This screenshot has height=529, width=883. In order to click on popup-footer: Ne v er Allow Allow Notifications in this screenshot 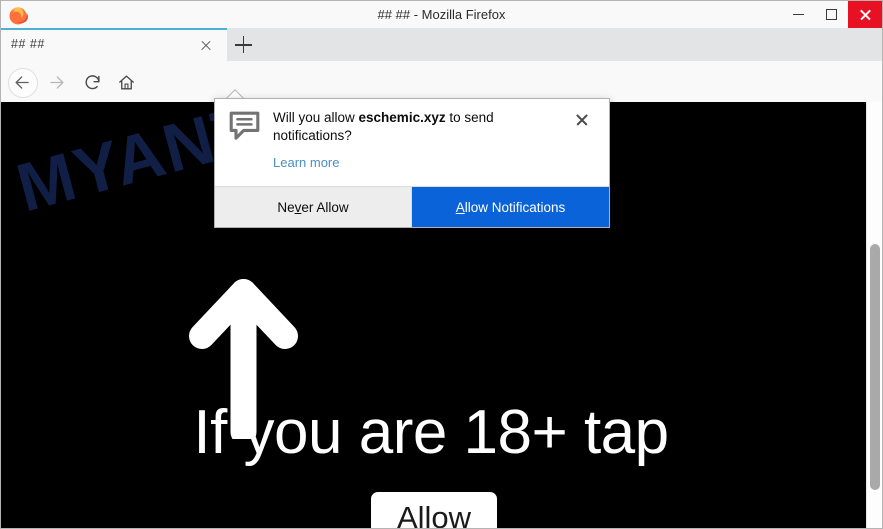, I will do `click(412, 206)`.